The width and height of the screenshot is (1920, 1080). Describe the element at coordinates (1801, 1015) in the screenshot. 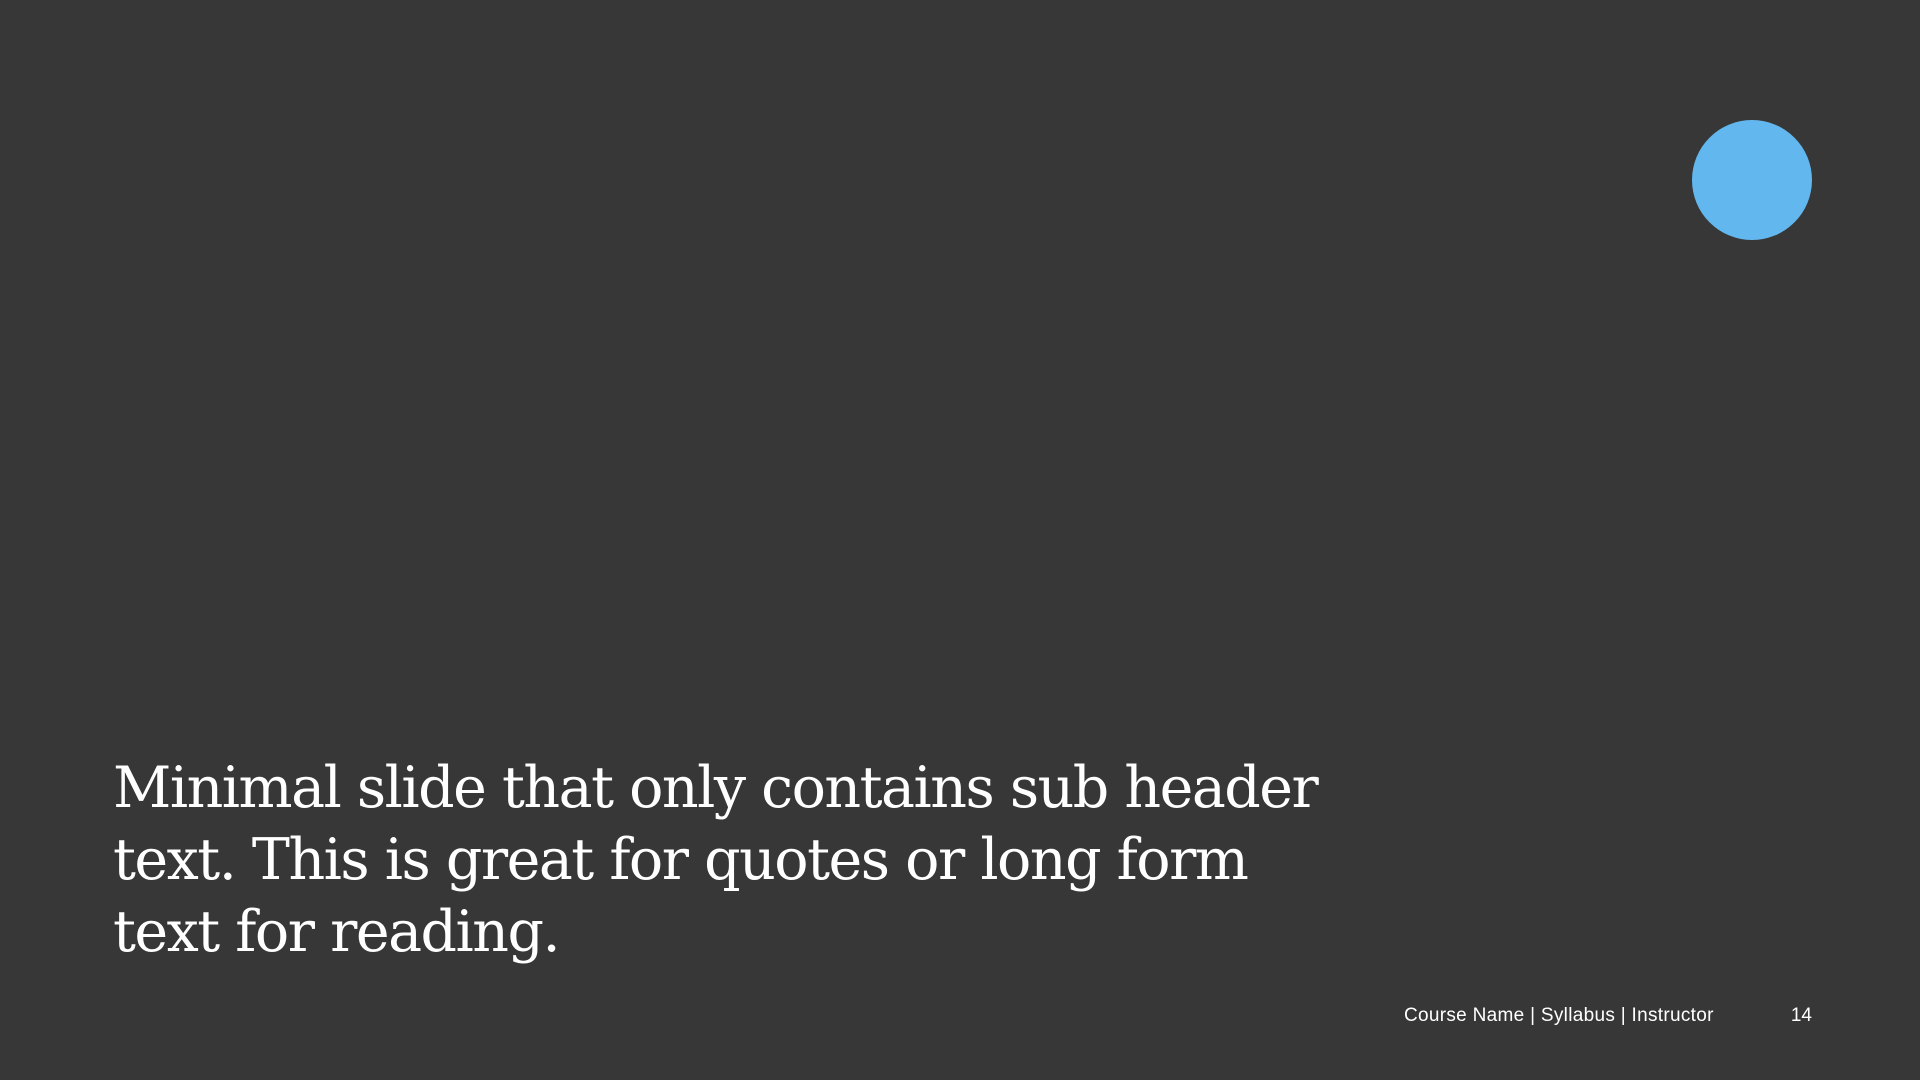

I see `page-number: 14` at that location.